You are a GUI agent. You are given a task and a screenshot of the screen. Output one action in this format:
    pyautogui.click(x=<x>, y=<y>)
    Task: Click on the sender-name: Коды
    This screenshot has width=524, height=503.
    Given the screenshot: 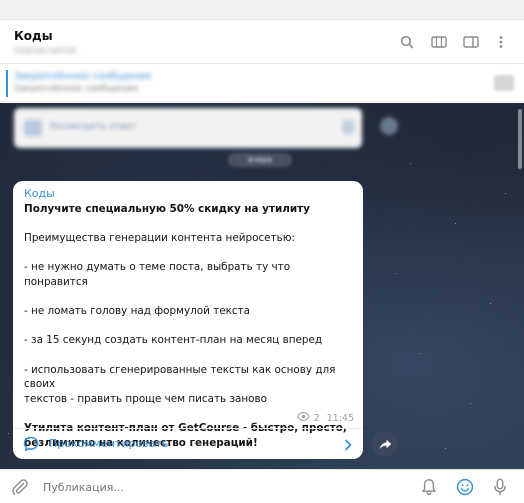 What is the action you would take?
    pyautogui.click(x=39, y=193)
    